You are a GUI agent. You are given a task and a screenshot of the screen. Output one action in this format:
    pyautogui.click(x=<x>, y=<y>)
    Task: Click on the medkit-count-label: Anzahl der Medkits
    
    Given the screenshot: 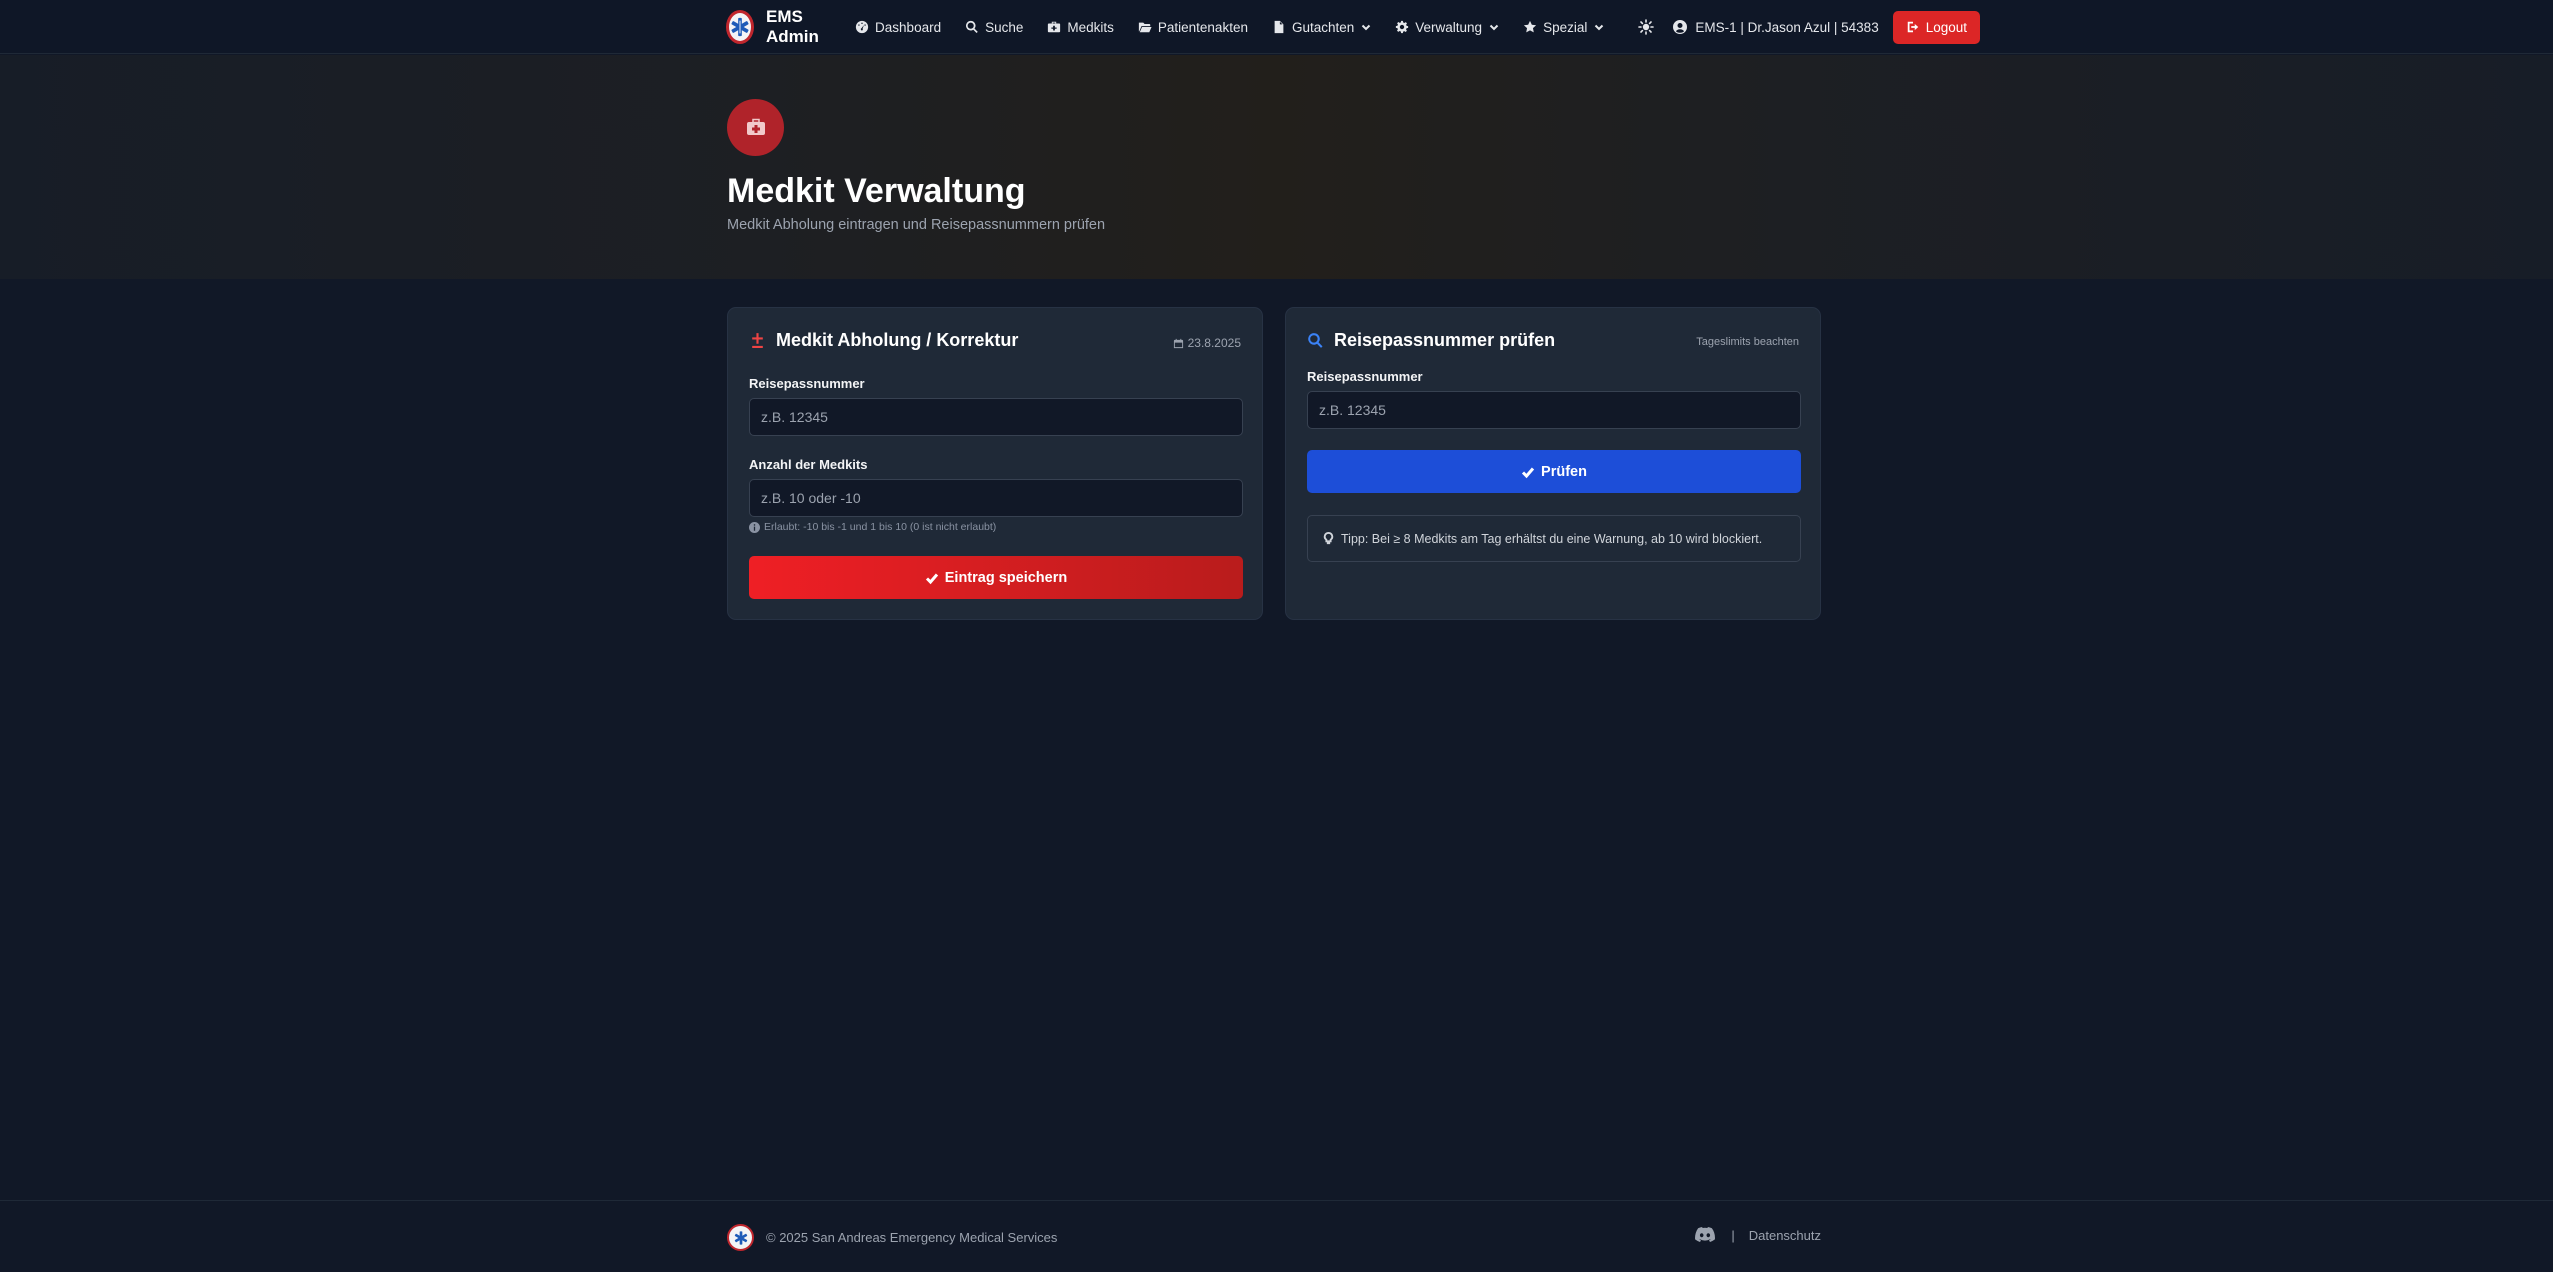 What is the action you would take?
    pyautogui.click(x=808, y=464)
    